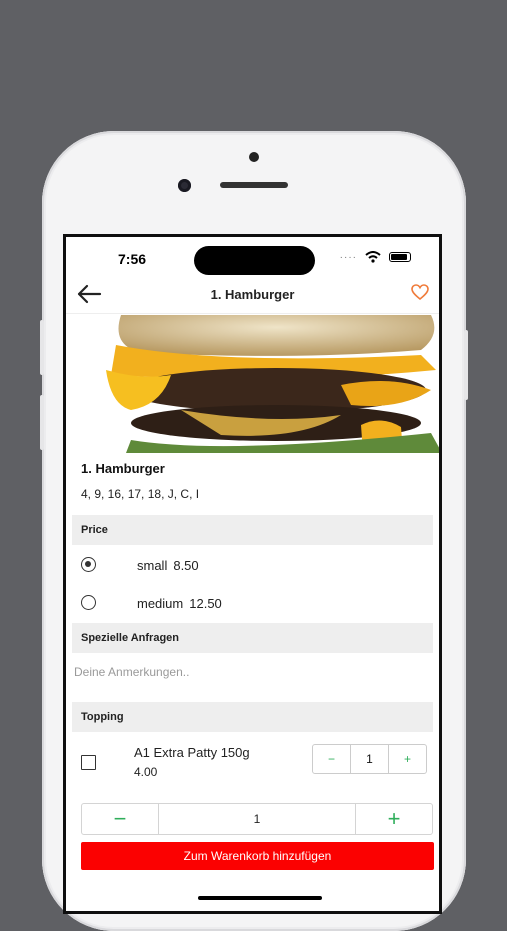 Image resolution: width=507 pixels, height=931 pixels. I want to click on top-nav: 1. Hamburger, so click(252, 295).